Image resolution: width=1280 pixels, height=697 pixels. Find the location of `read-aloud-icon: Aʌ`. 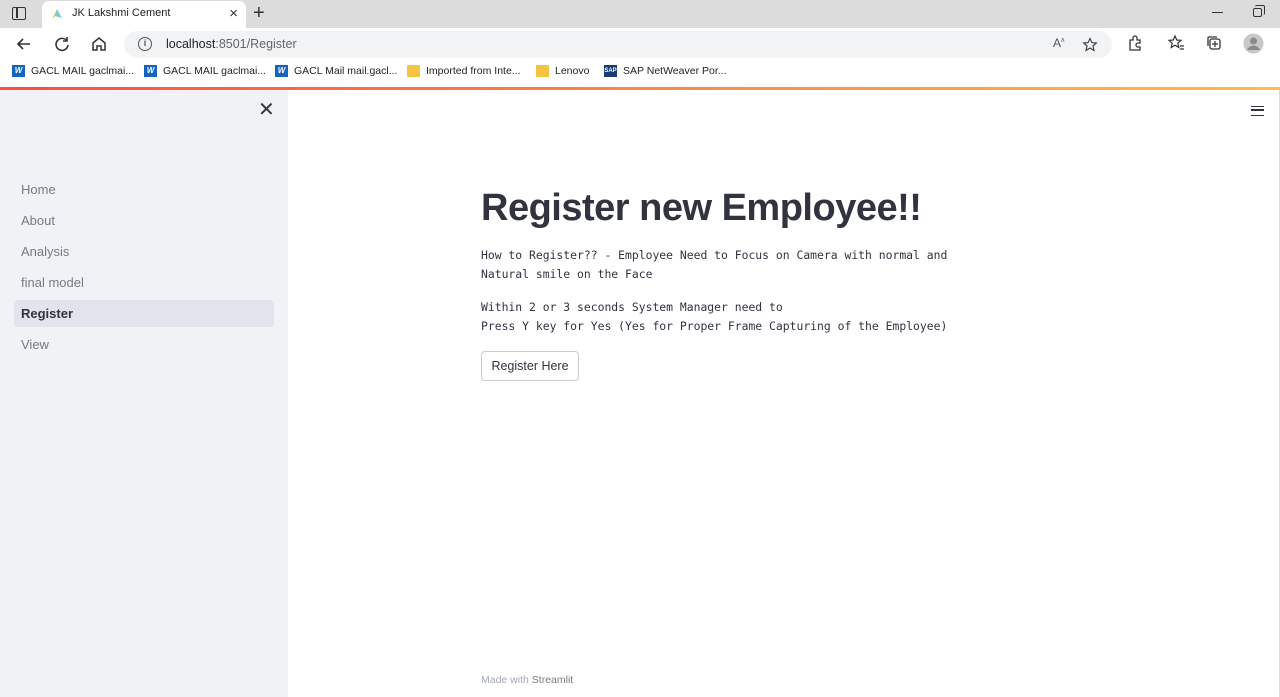

read-aloud-icon: Aʌ is located at coordinates (1059, 43).